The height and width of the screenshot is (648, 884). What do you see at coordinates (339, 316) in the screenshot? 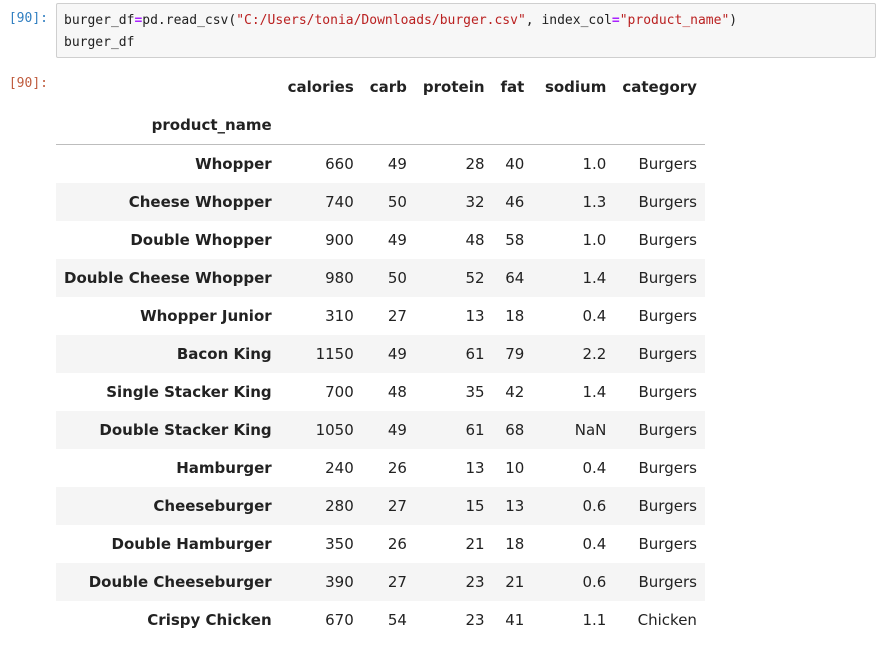
I see `cell-calories: 310` at bounding box center [339, 316].